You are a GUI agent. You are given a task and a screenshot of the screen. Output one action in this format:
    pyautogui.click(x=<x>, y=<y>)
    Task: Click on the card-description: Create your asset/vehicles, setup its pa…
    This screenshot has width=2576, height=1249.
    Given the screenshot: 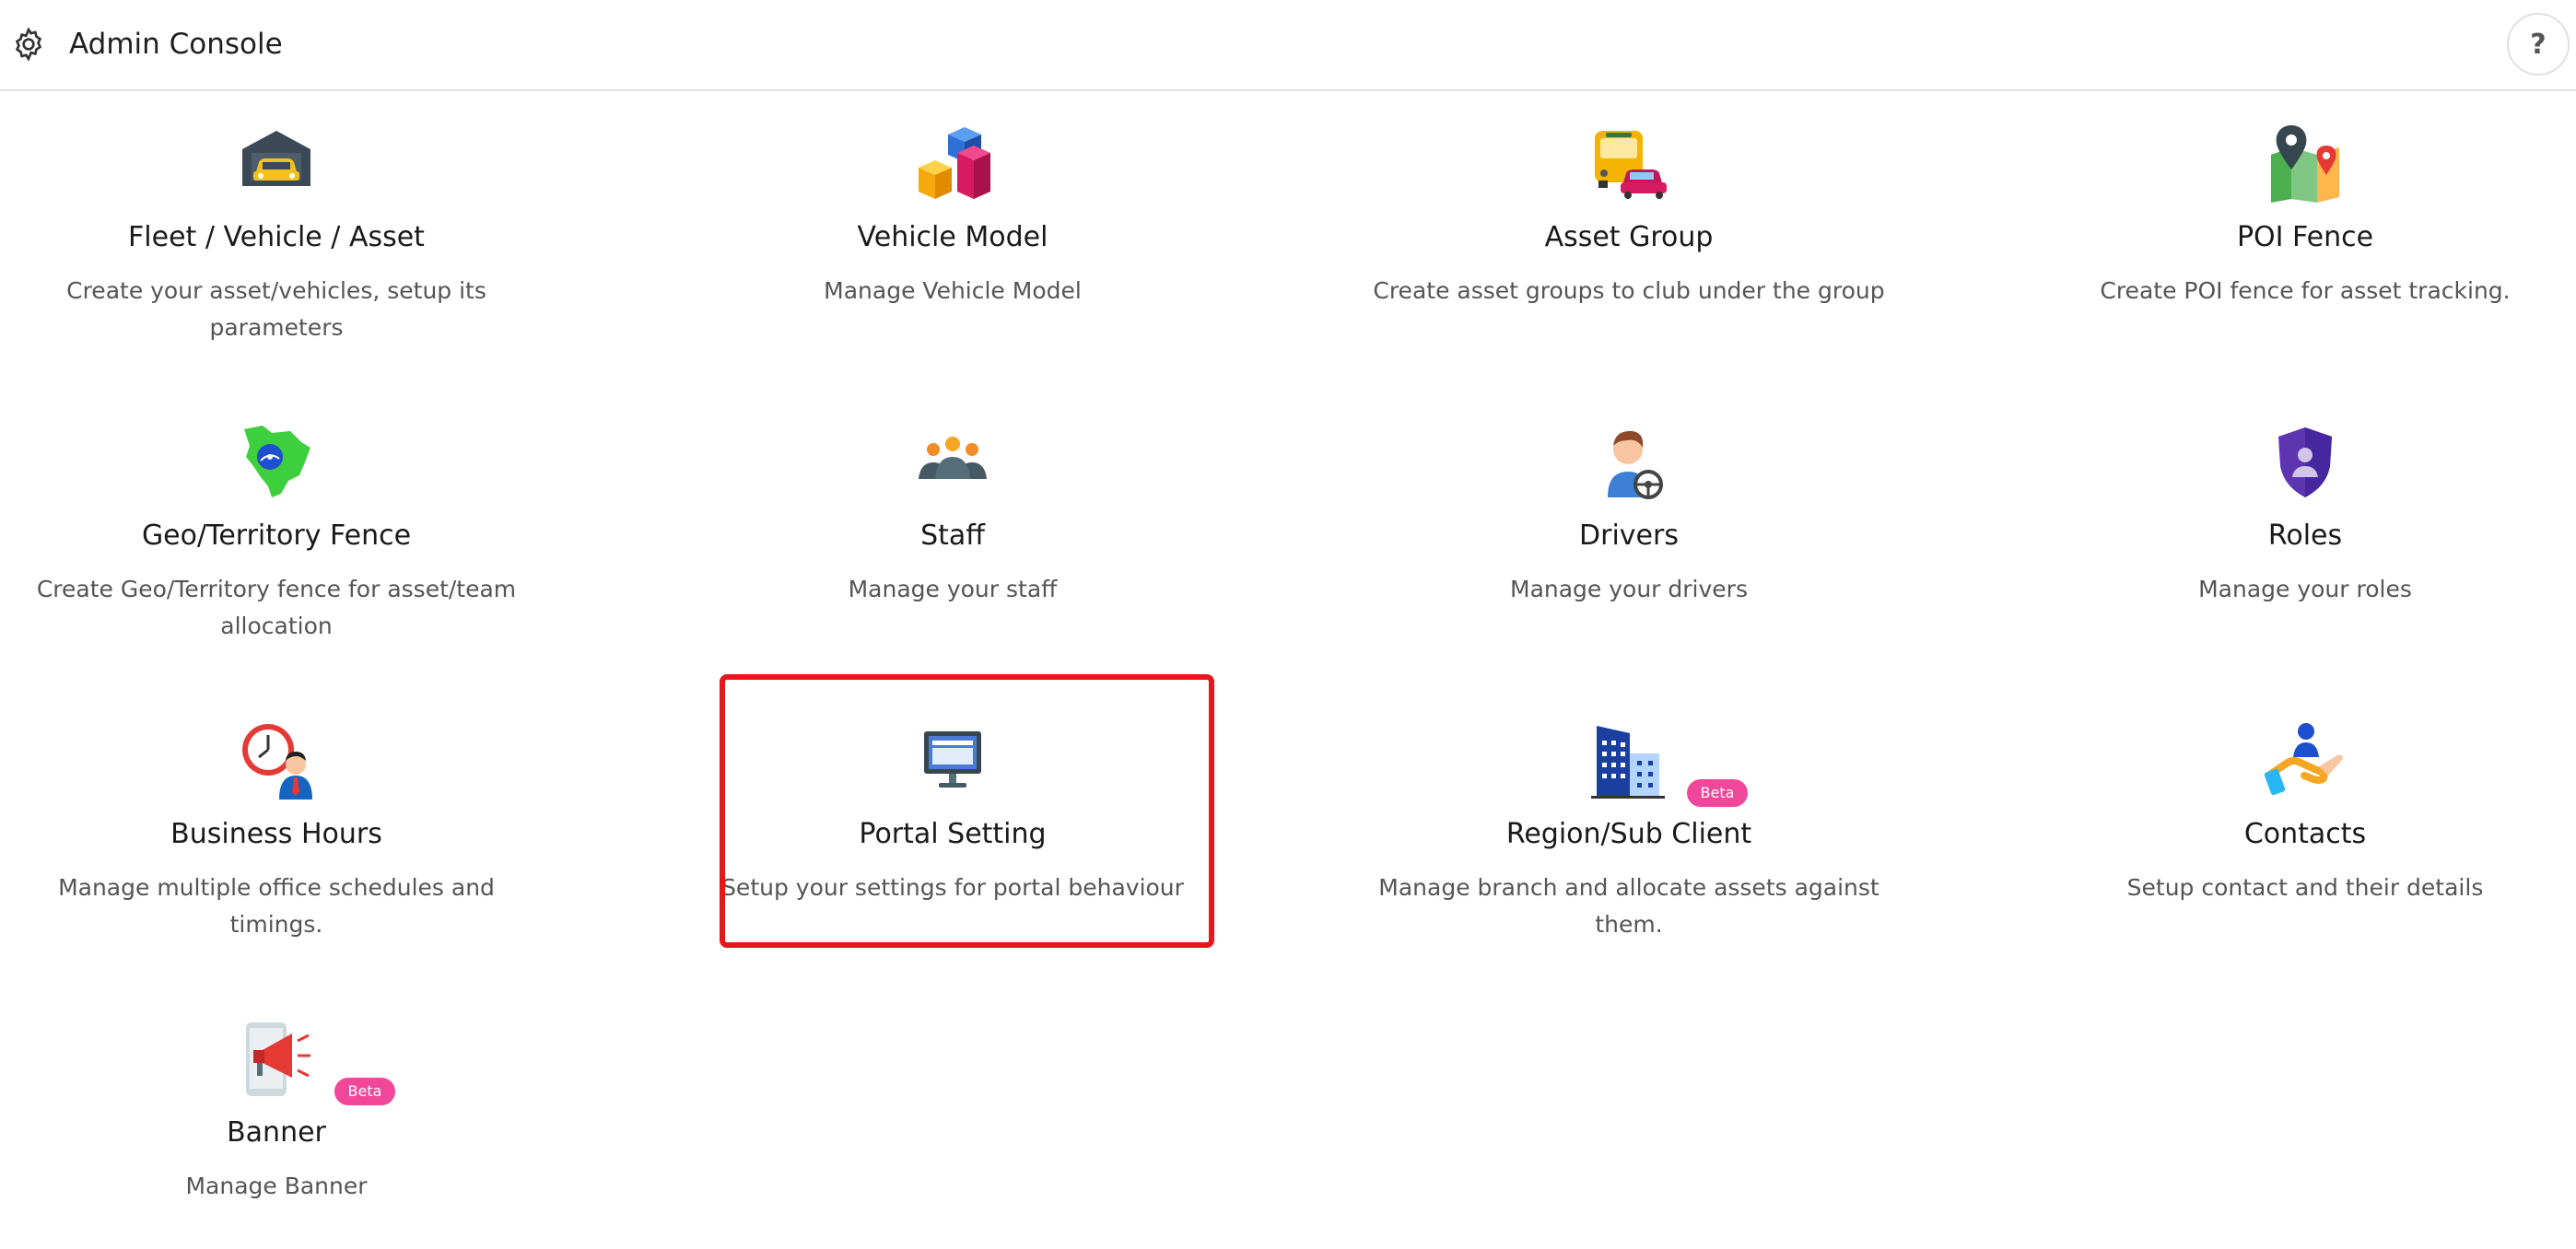 What is the action you would take?
    pyautogui.click(x=276, y=309)
    